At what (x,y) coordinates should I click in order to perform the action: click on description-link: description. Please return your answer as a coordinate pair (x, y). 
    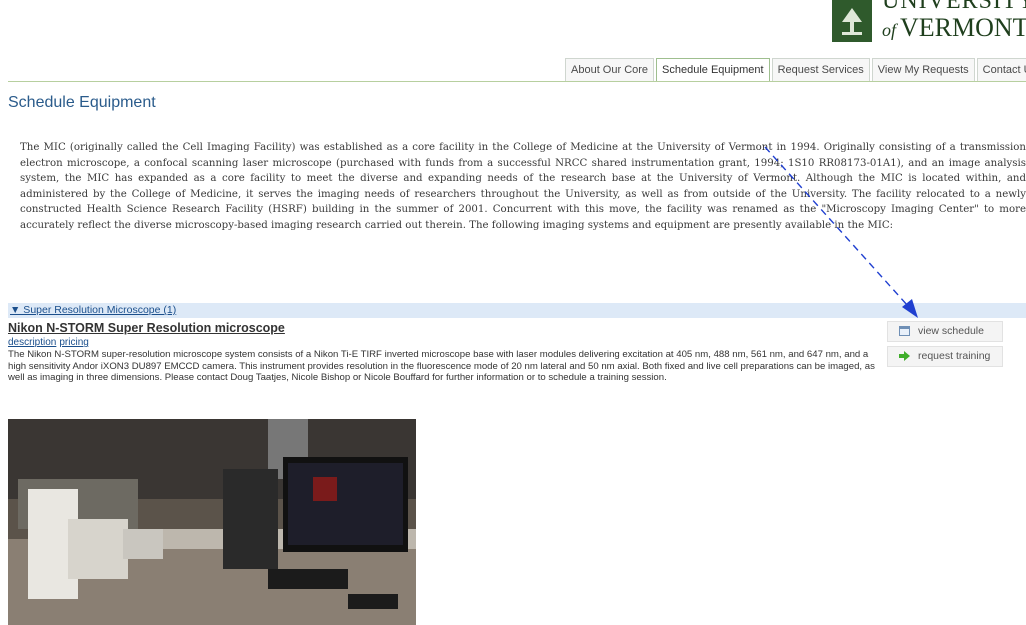
    Looking at the image, I should click on (32, 342).